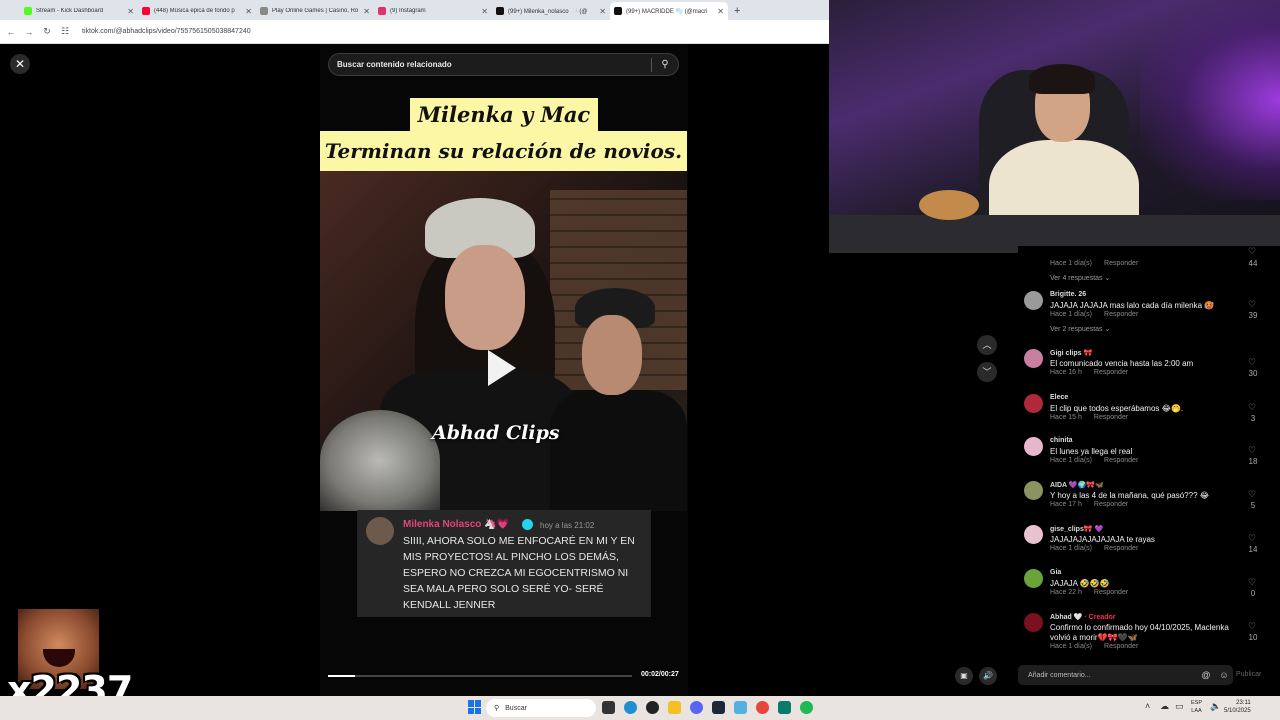 This screenshot has width=1280, height=720. I want to click on comment-username: Brigitte. 26, so click(1068, 294).